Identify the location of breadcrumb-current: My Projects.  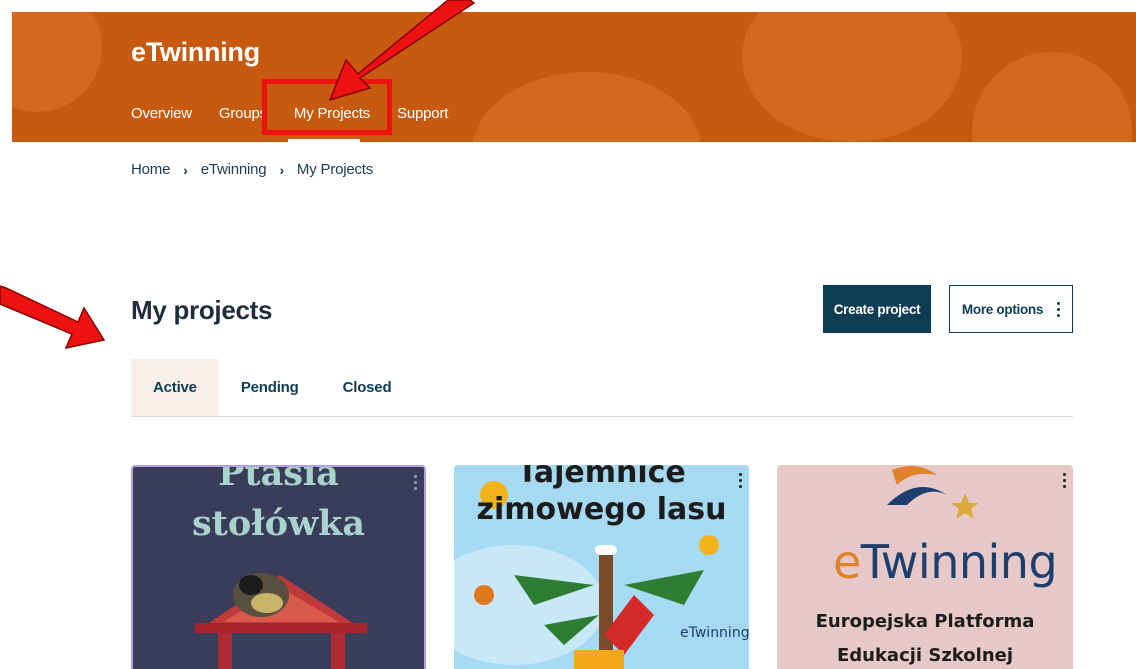
(335, 169).